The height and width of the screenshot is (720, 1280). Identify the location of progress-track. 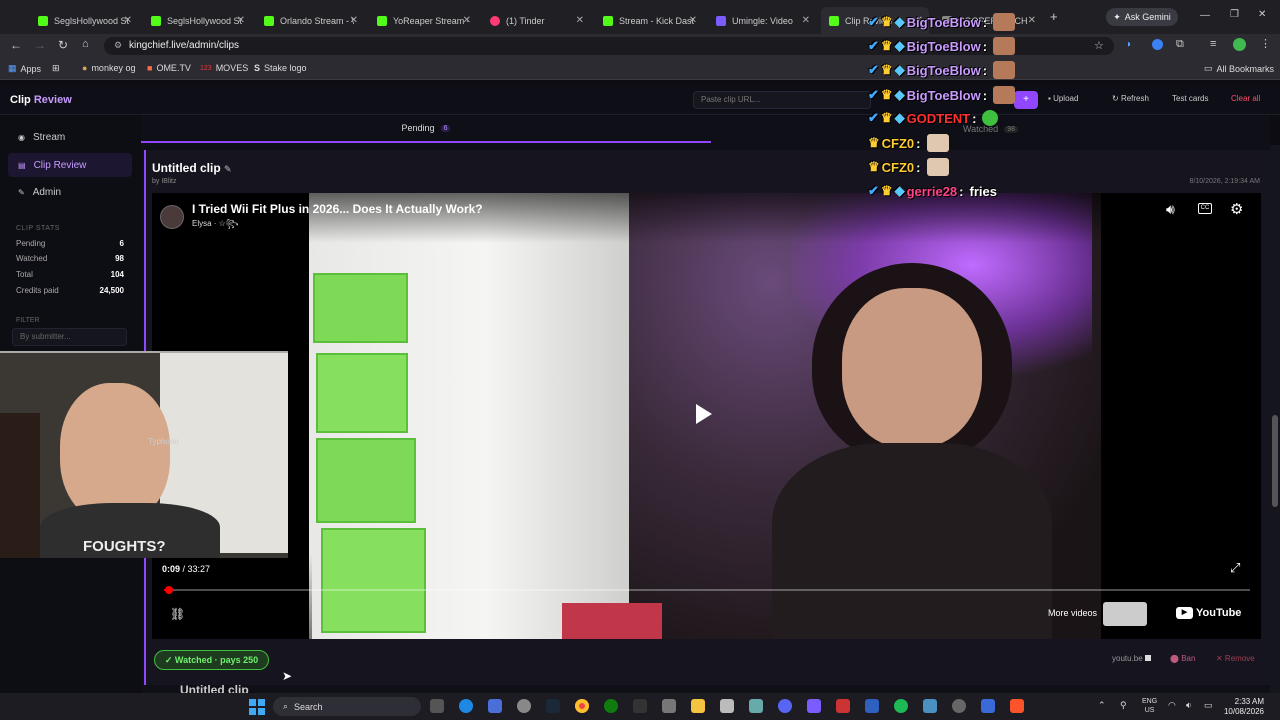
(707, 590).